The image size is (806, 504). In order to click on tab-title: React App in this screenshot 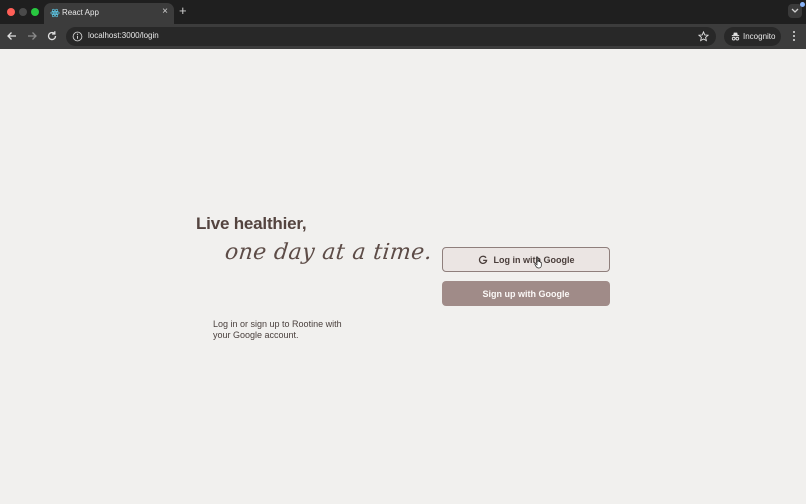, I will do `click(80, 12)`.